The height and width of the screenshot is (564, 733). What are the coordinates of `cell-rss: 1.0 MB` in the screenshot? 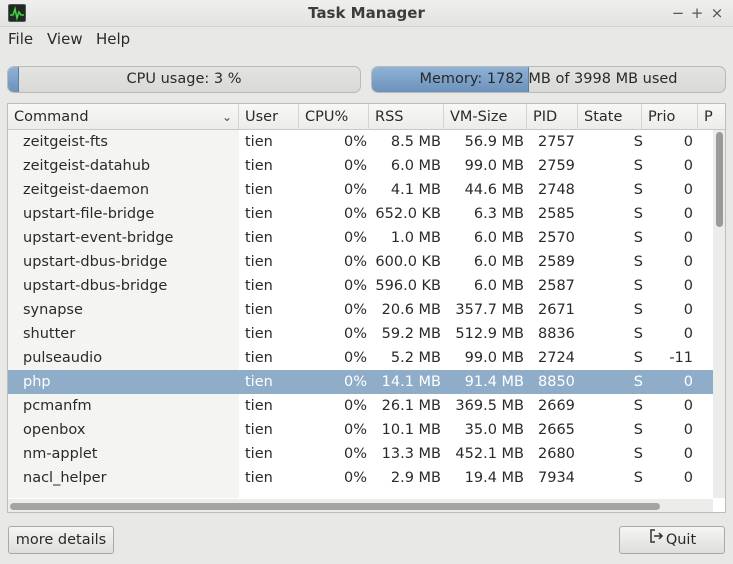 It's located at (415, 238).